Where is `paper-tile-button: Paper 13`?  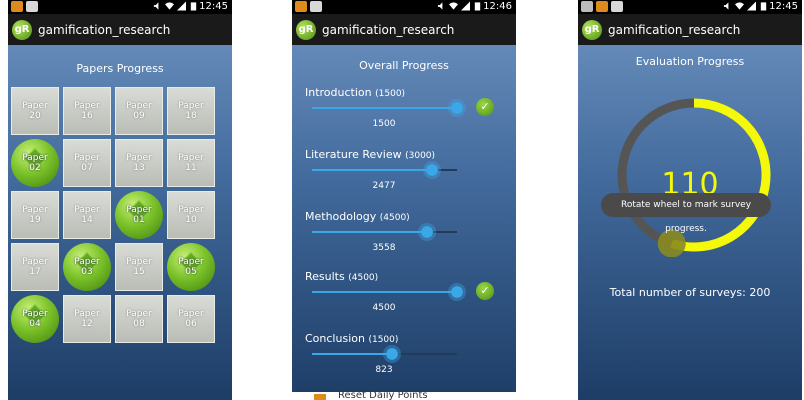
paper-tile-button: Paper 13 is located at coordinates (139, 163).